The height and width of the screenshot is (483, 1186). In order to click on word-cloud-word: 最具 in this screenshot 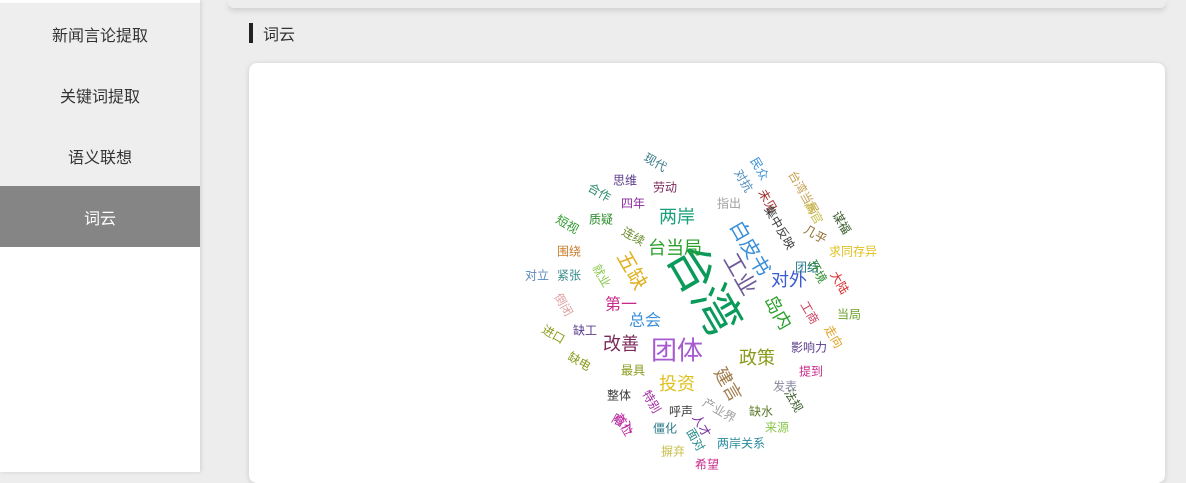, I will do `click(633, 371)`.